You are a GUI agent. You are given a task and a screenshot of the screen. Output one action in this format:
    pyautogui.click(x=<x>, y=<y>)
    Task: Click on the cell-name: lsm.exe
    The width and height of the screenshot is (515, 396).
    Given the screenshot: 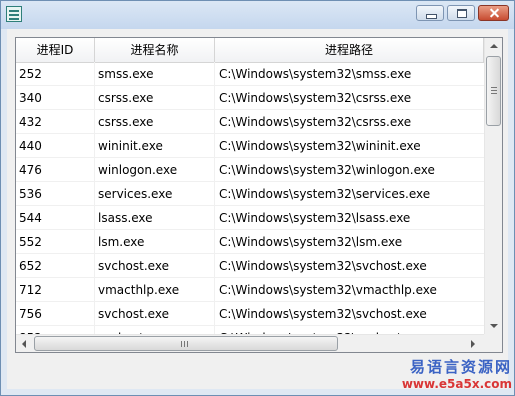 What is the action you would take?
    pyautogui.click(x=155, y=242)
    